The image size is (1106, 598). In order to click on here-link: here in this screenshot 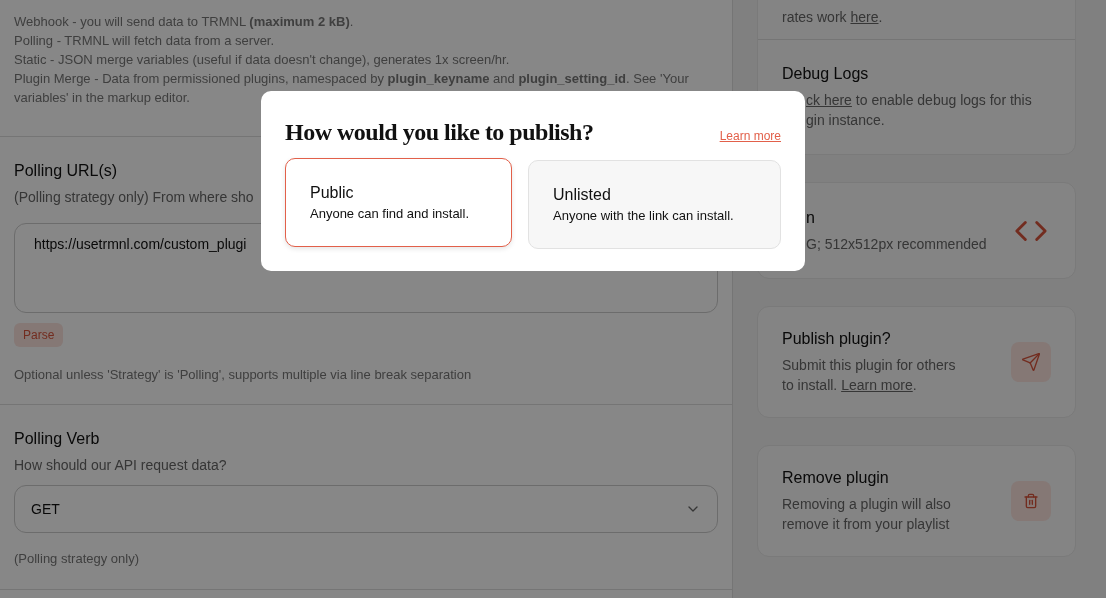, I will do `click(864, 17)`.